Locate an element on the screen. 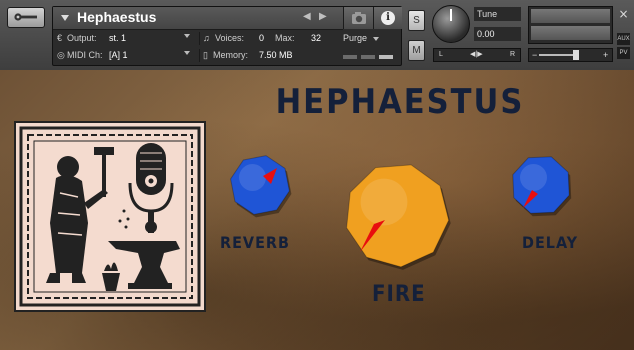 This screenshot has height=350, width=634. memory-label: Memory: is located at coordinates (231, 55).